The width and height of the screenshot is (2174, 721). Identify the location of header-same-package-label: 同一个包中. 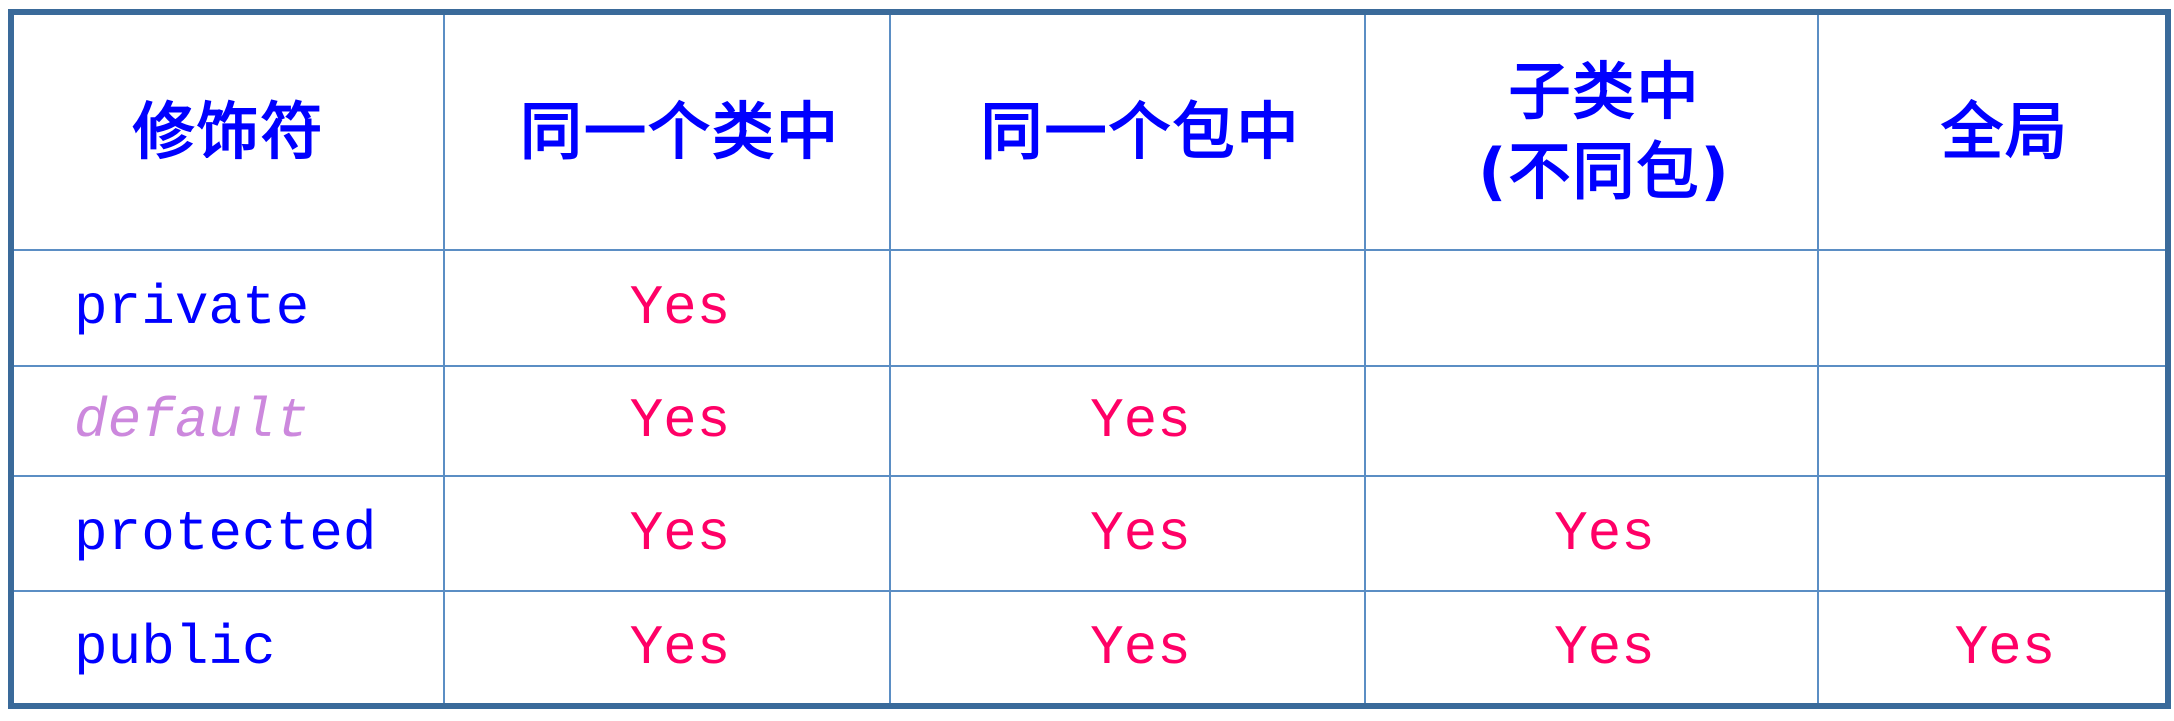
(1140, 131).